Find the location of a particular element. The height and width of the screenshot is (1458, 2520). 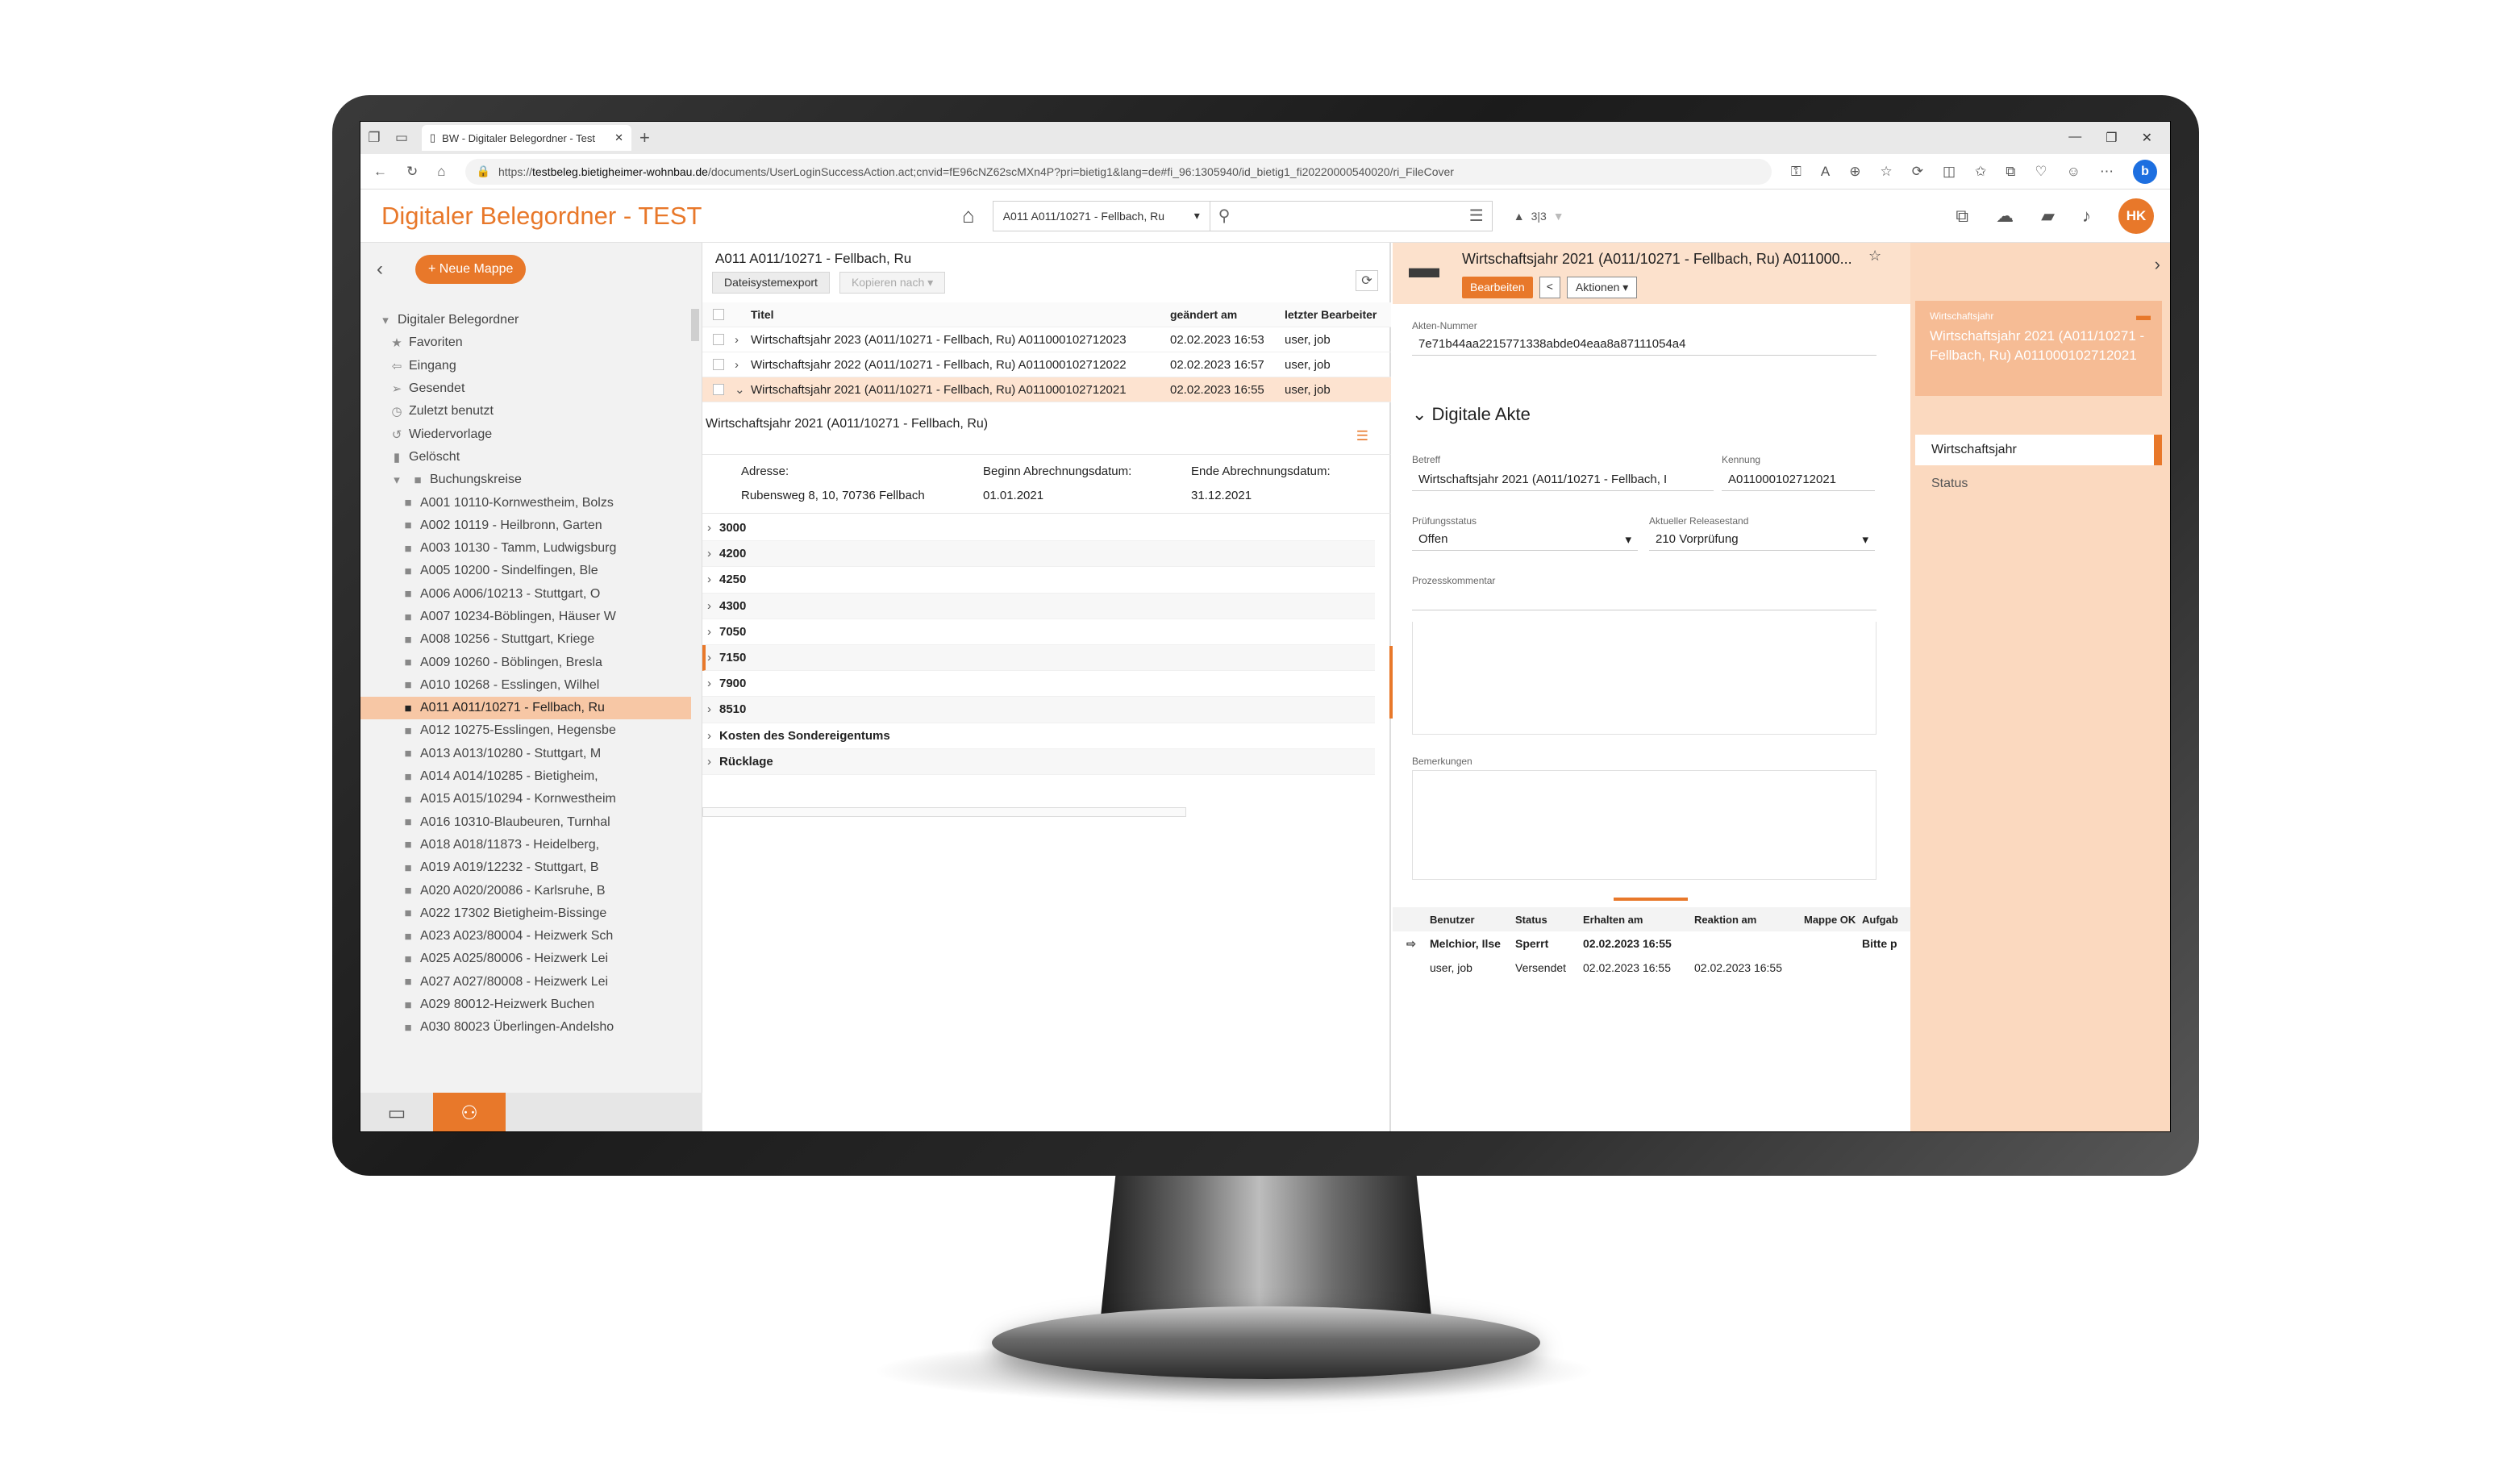

group-row: › Kosten des Sondereigentums is located at coordinates (1038, 736).